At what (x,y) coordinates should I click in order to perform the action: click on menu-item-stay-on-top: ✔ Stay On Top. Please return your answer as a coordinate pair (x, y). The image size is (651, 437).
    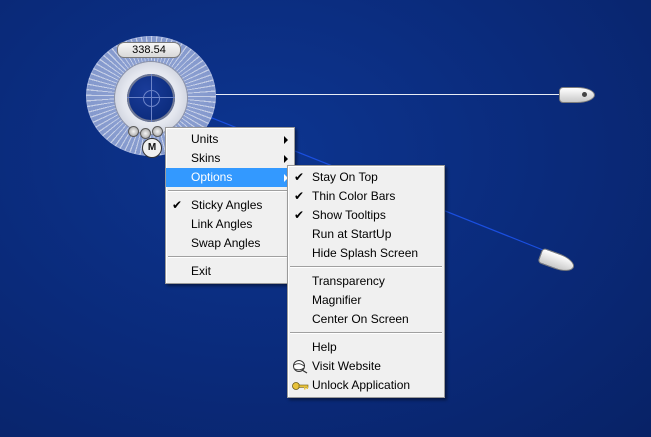
    Looking at the image, I should click on (366, 177).